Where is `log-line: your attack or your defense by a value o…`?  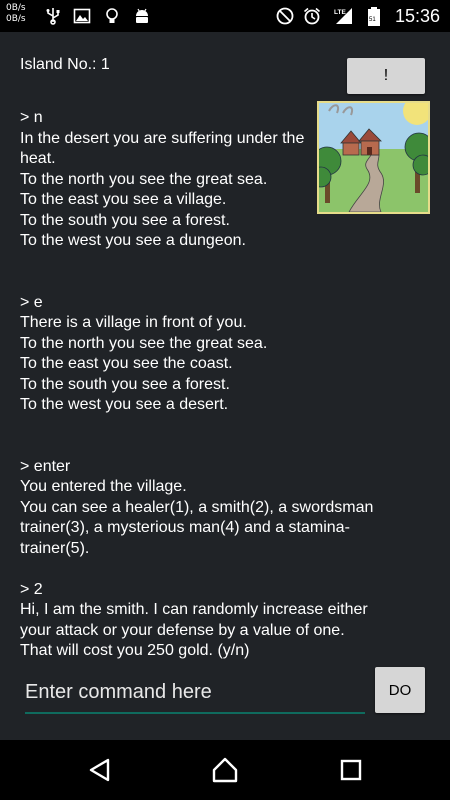 log-line: your attack or your defense by a value o… is located at coordinates (182, 630).